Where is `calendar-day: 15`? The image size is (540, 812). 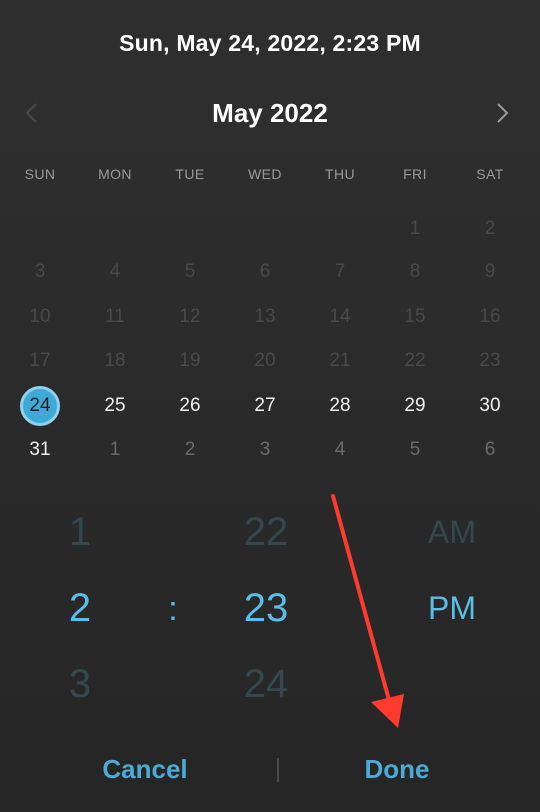
calendar-day: 15 is located at coordinates (415, 317).